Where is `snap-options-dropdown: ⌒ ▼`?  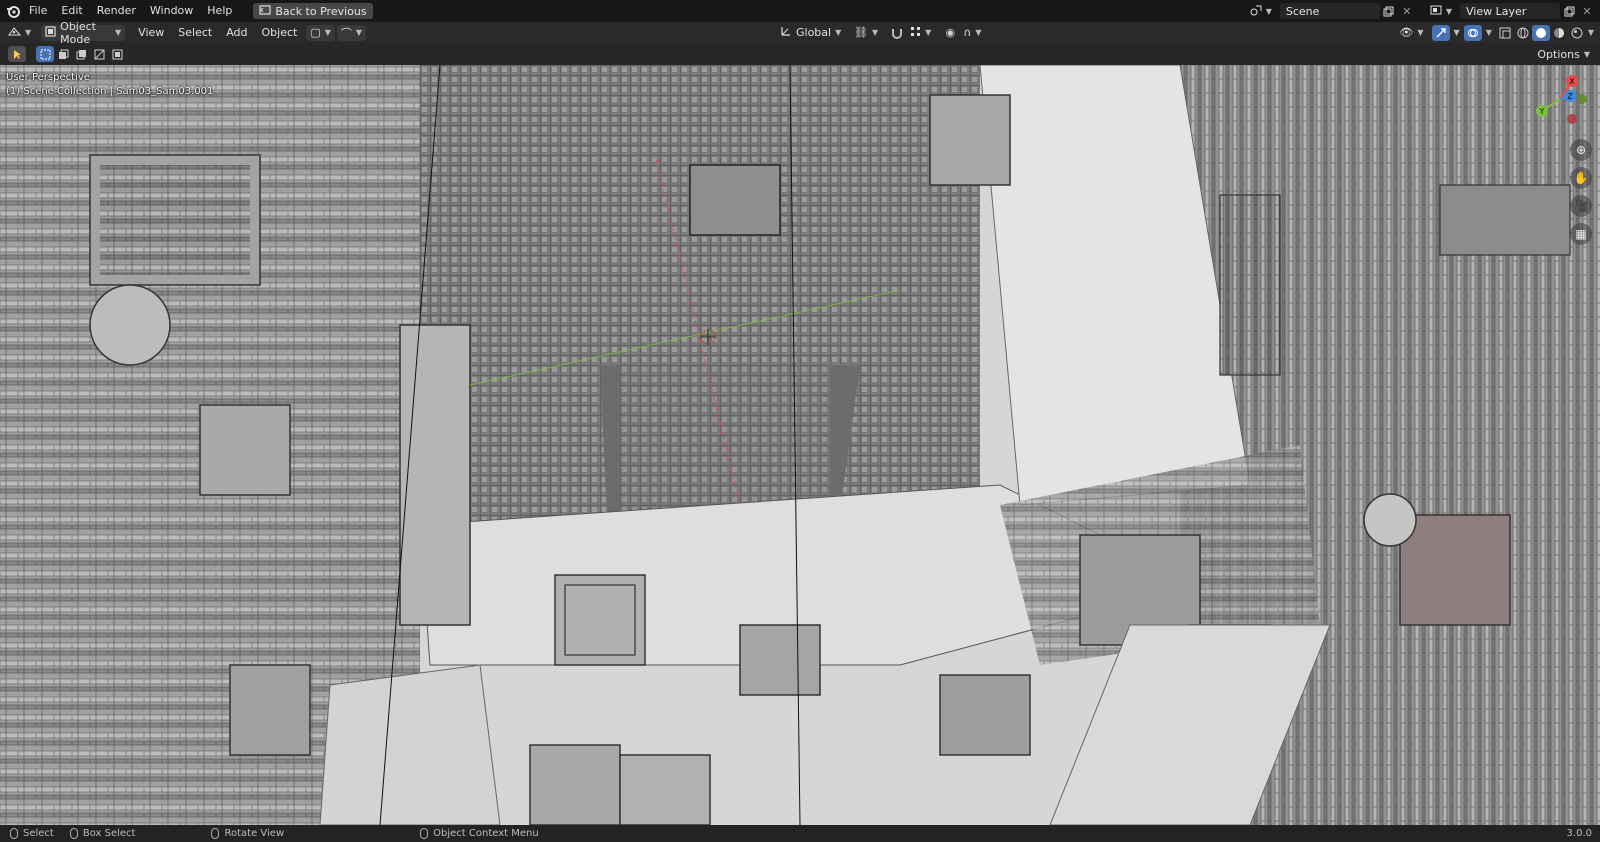
snap-options-dropdown: ⌒ ▼ is located at coordinates (351, 32).